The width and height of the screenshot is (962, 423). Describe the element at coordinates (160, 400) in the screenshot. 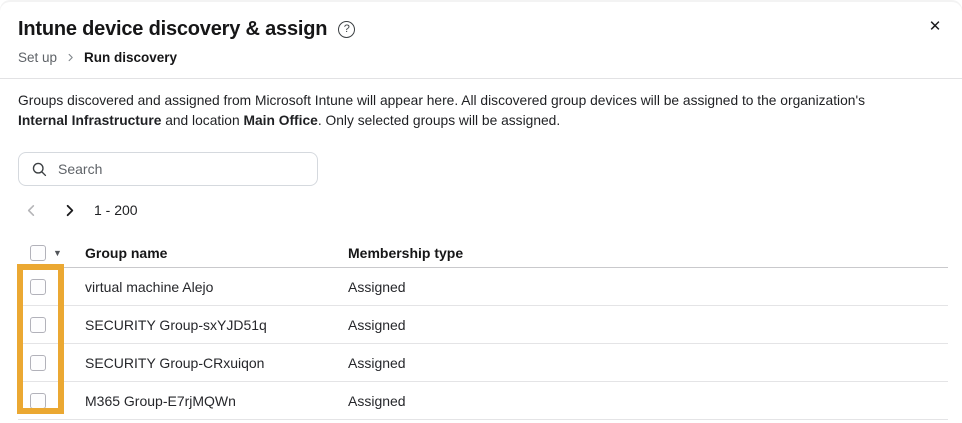

I see `group-name: M365 Group-E7rjMQWn` at that location.